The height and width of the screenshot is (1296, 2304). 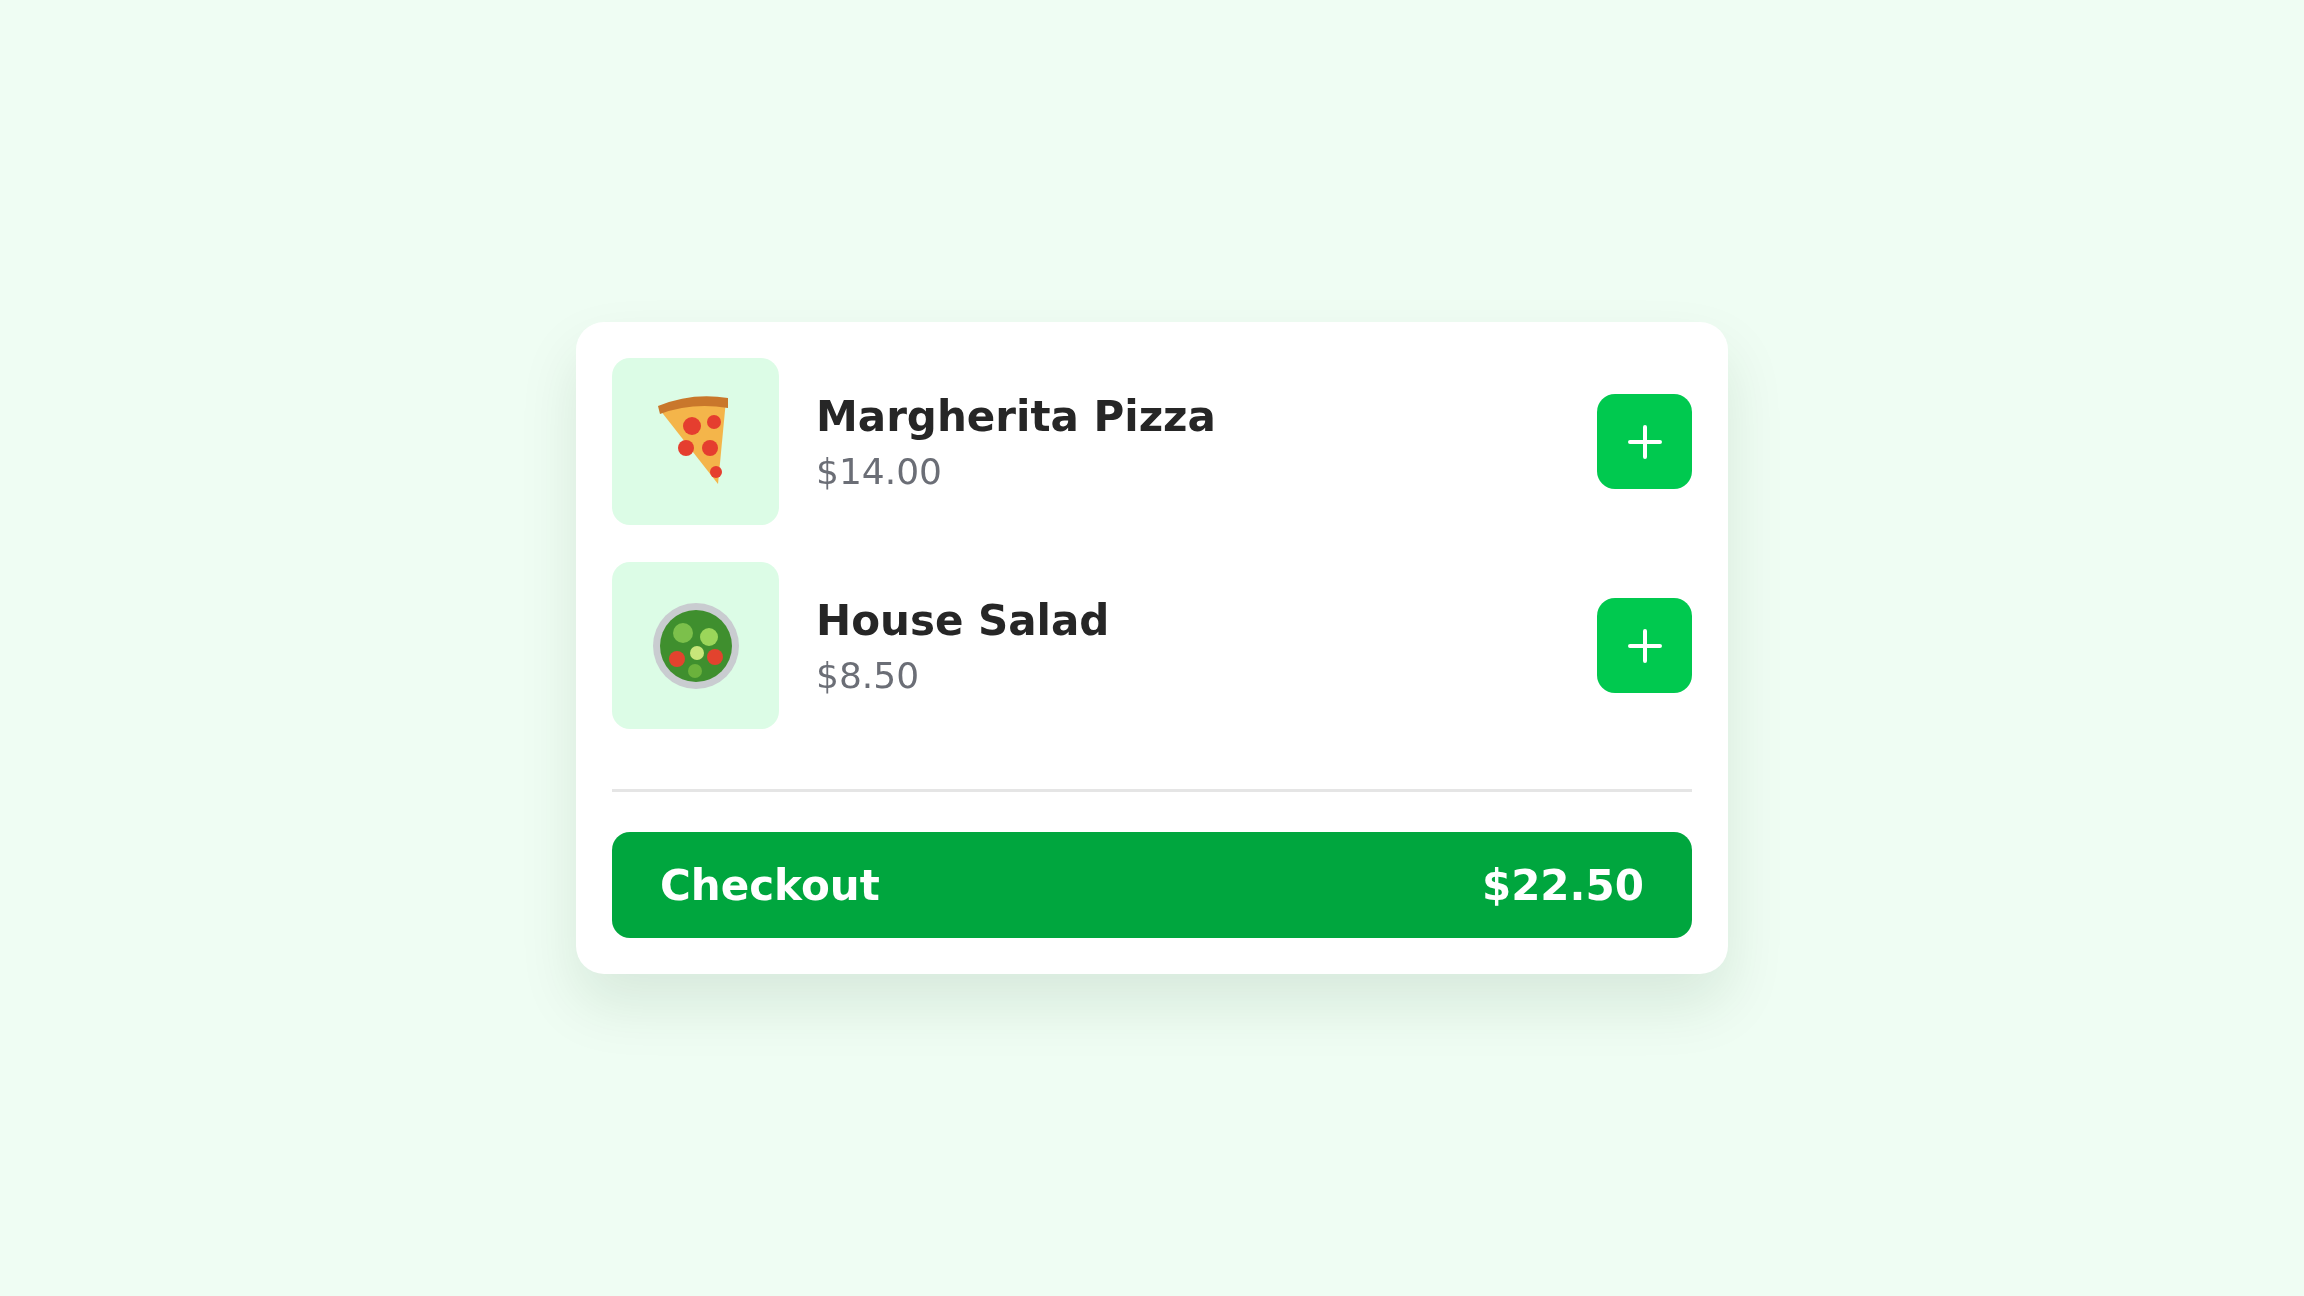 What do you see at coordinates (963, 620) in the screenshot?
I see `item-name: House Salad` at bounding box center [963, 620].